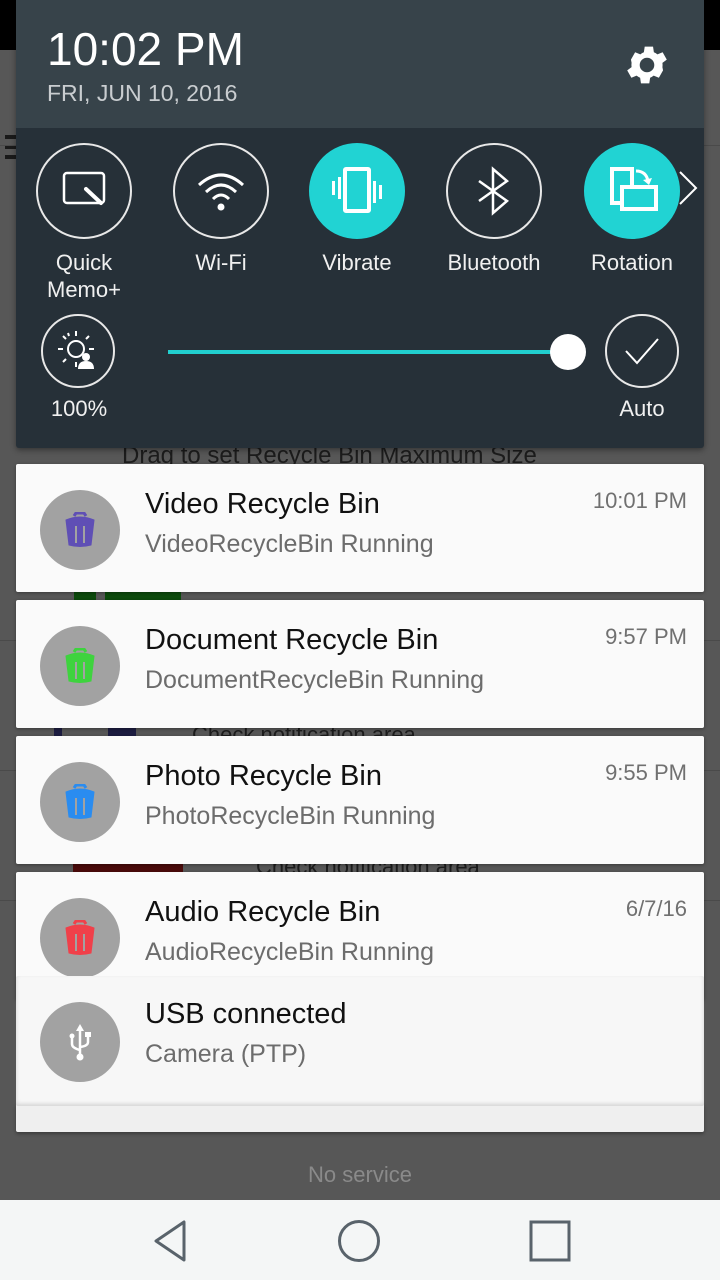 This screenshot has width=720, height=1280. What do you see at coordinates (656, 908) in the screenshot?
I see `notification-time: 6/7/16` at bounding box center [656, 908].